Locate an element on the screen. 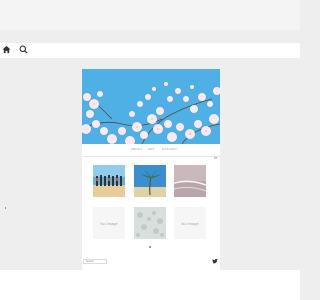 This screenshot has width=320, height=300. gallery-item-beach-people is located at coordinates (109, 181).